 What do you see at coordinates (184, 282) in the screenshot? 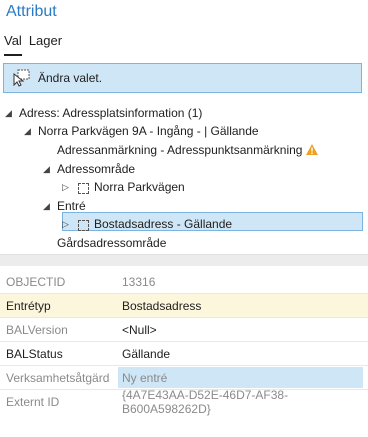
I see `attribute-row: OBJECTID 13316` at bounding box center [184, 282].